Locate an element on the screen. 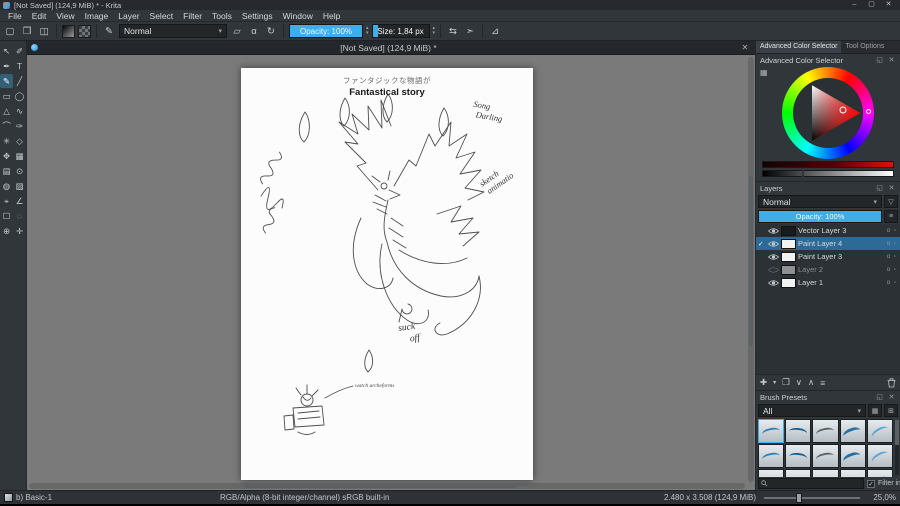 This screenshot has width=900, height=506. opacity-spinner: ▴ ▾ is located at coordinates (367, 31).